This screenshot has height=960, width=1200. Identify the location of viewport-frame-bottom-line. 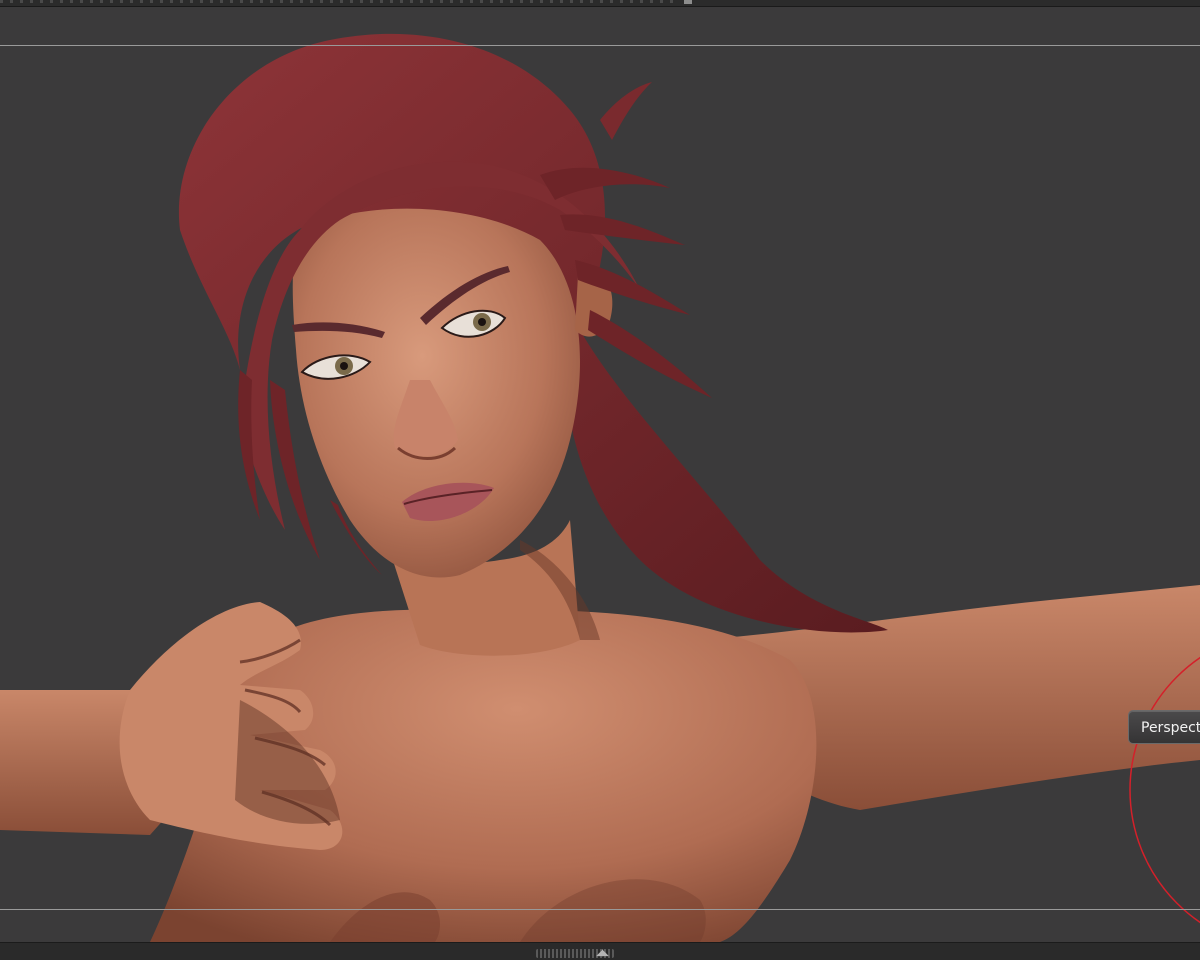
(600, 909).